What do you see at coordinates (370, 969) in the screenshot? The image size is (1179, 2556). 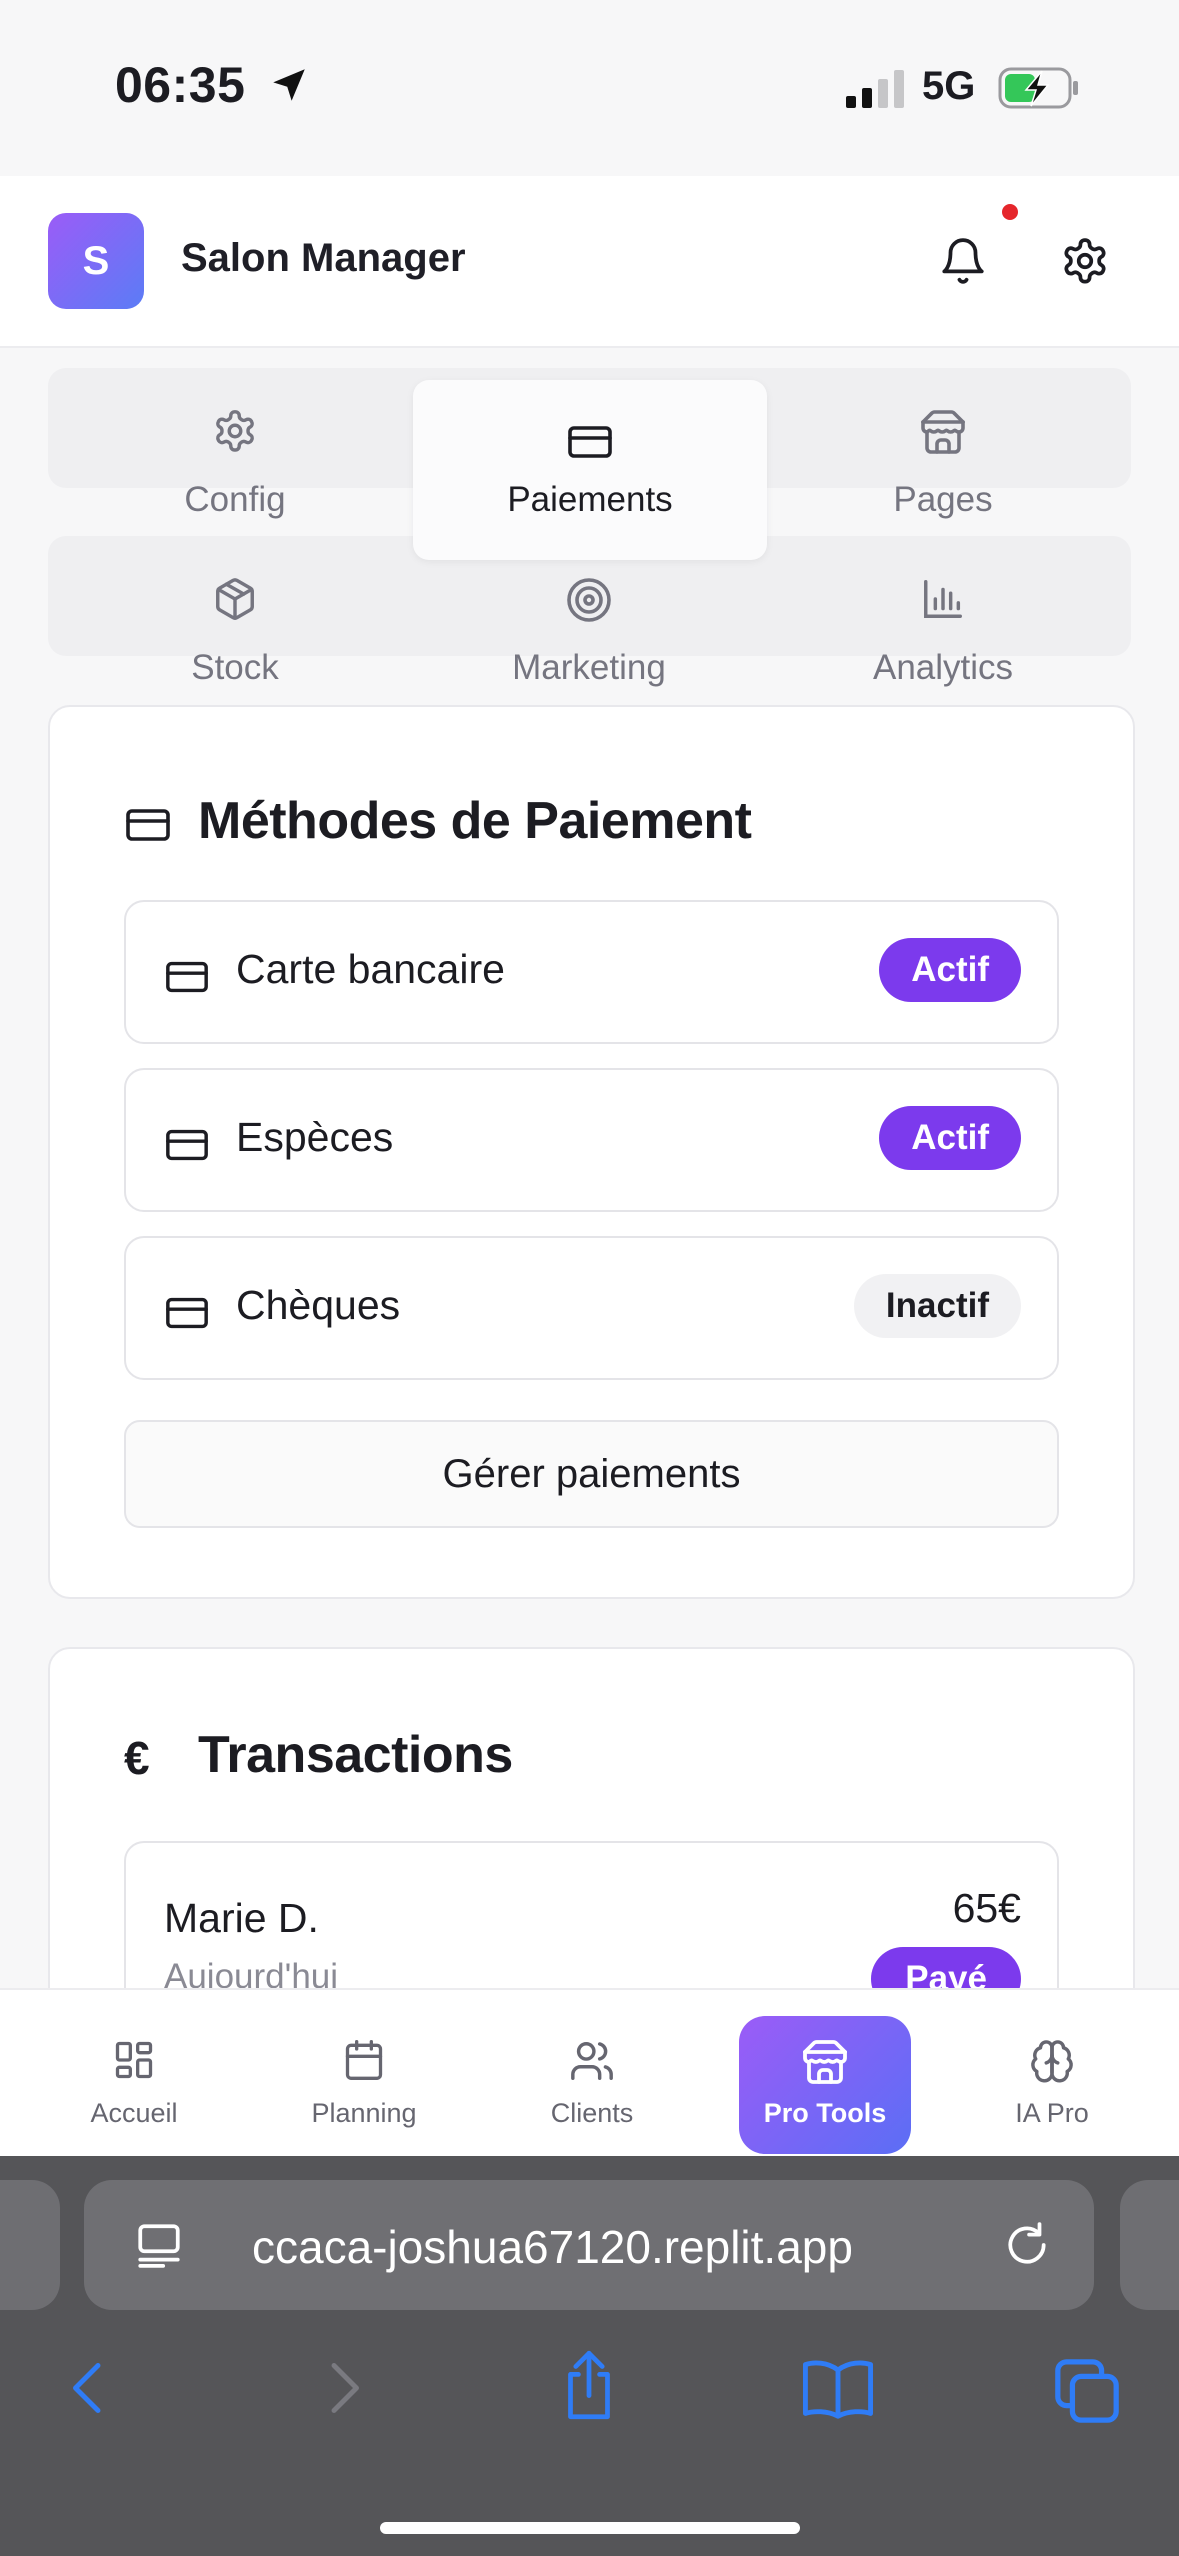 I see `payment-method-label: Carte bancaire` at bounding box center [370, 969].